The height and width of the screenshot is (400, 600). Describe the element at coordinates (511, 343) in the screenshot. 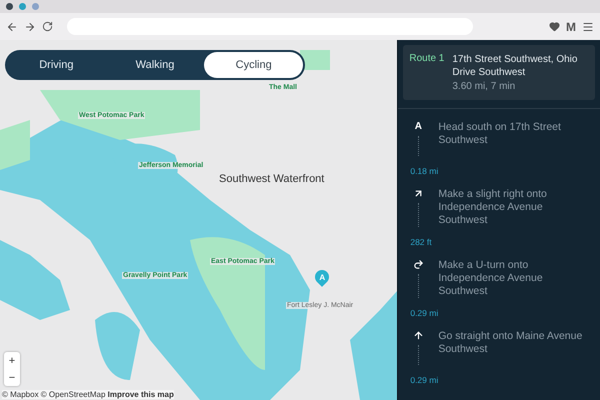

I see `step-instruction: Go straight onto Maine Avenue Southwest` at that location.